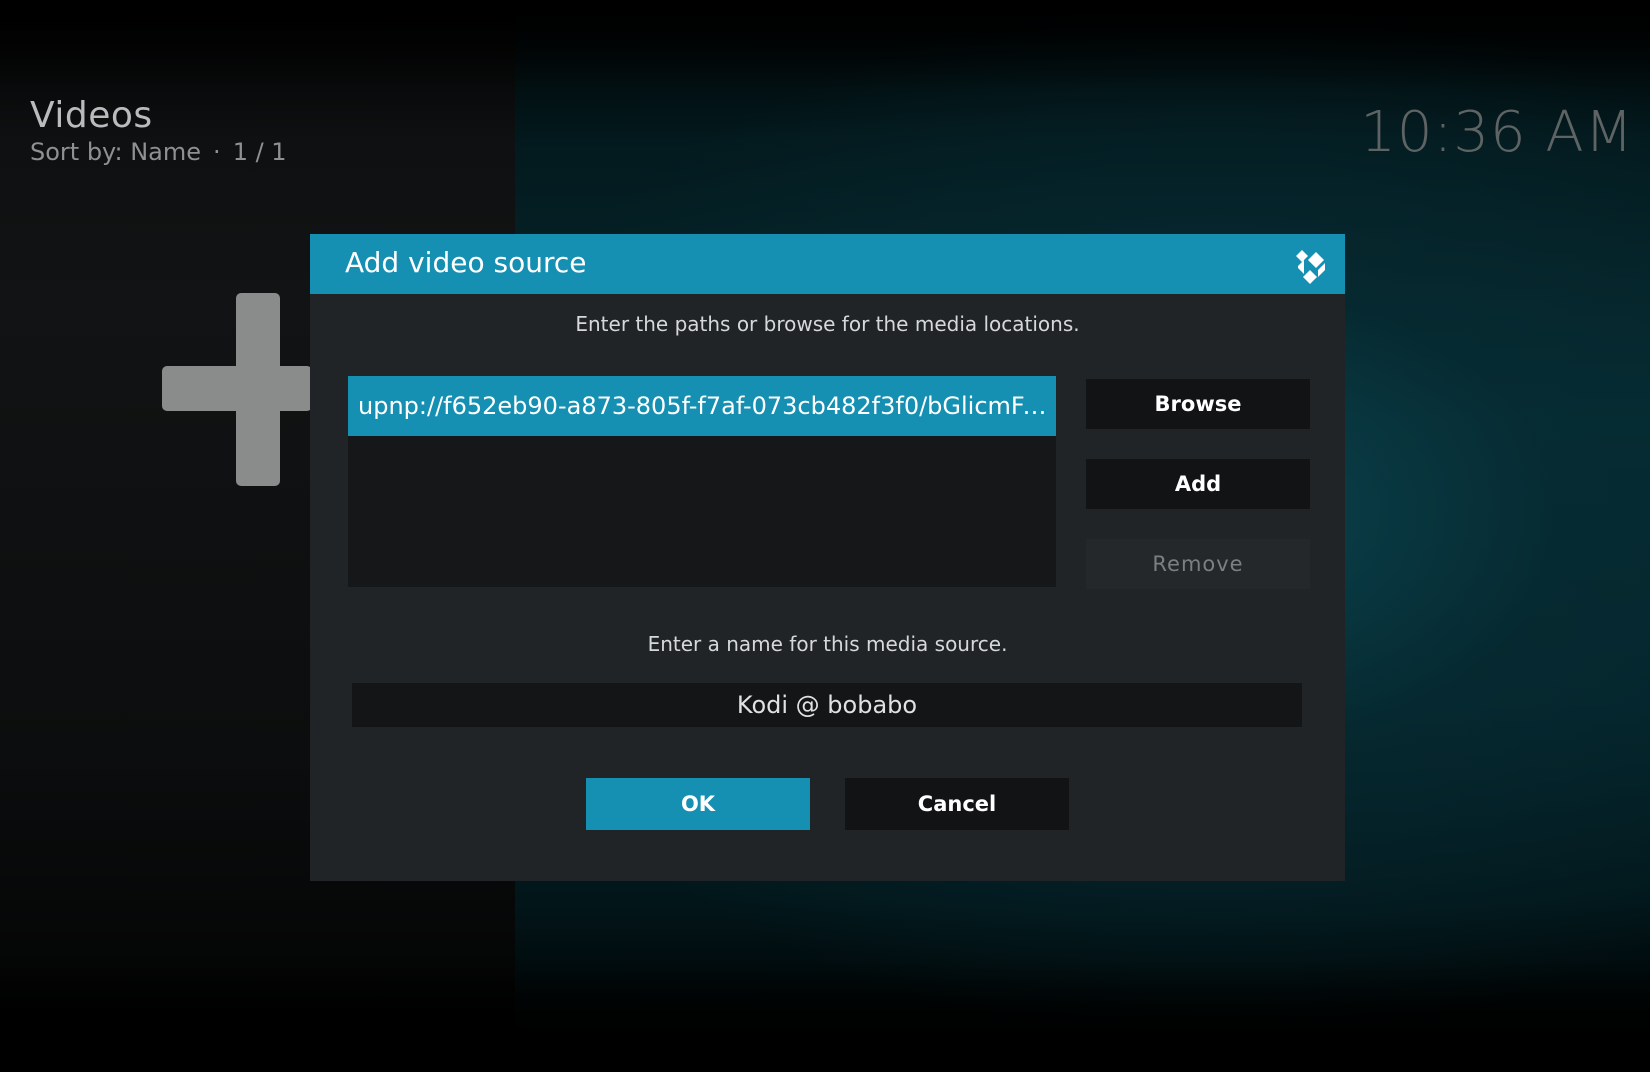 The image size is (1650, 1072). Describe the element at coordinates (91, 115) in the screenshot. I see `page-title: Videos` at that location.